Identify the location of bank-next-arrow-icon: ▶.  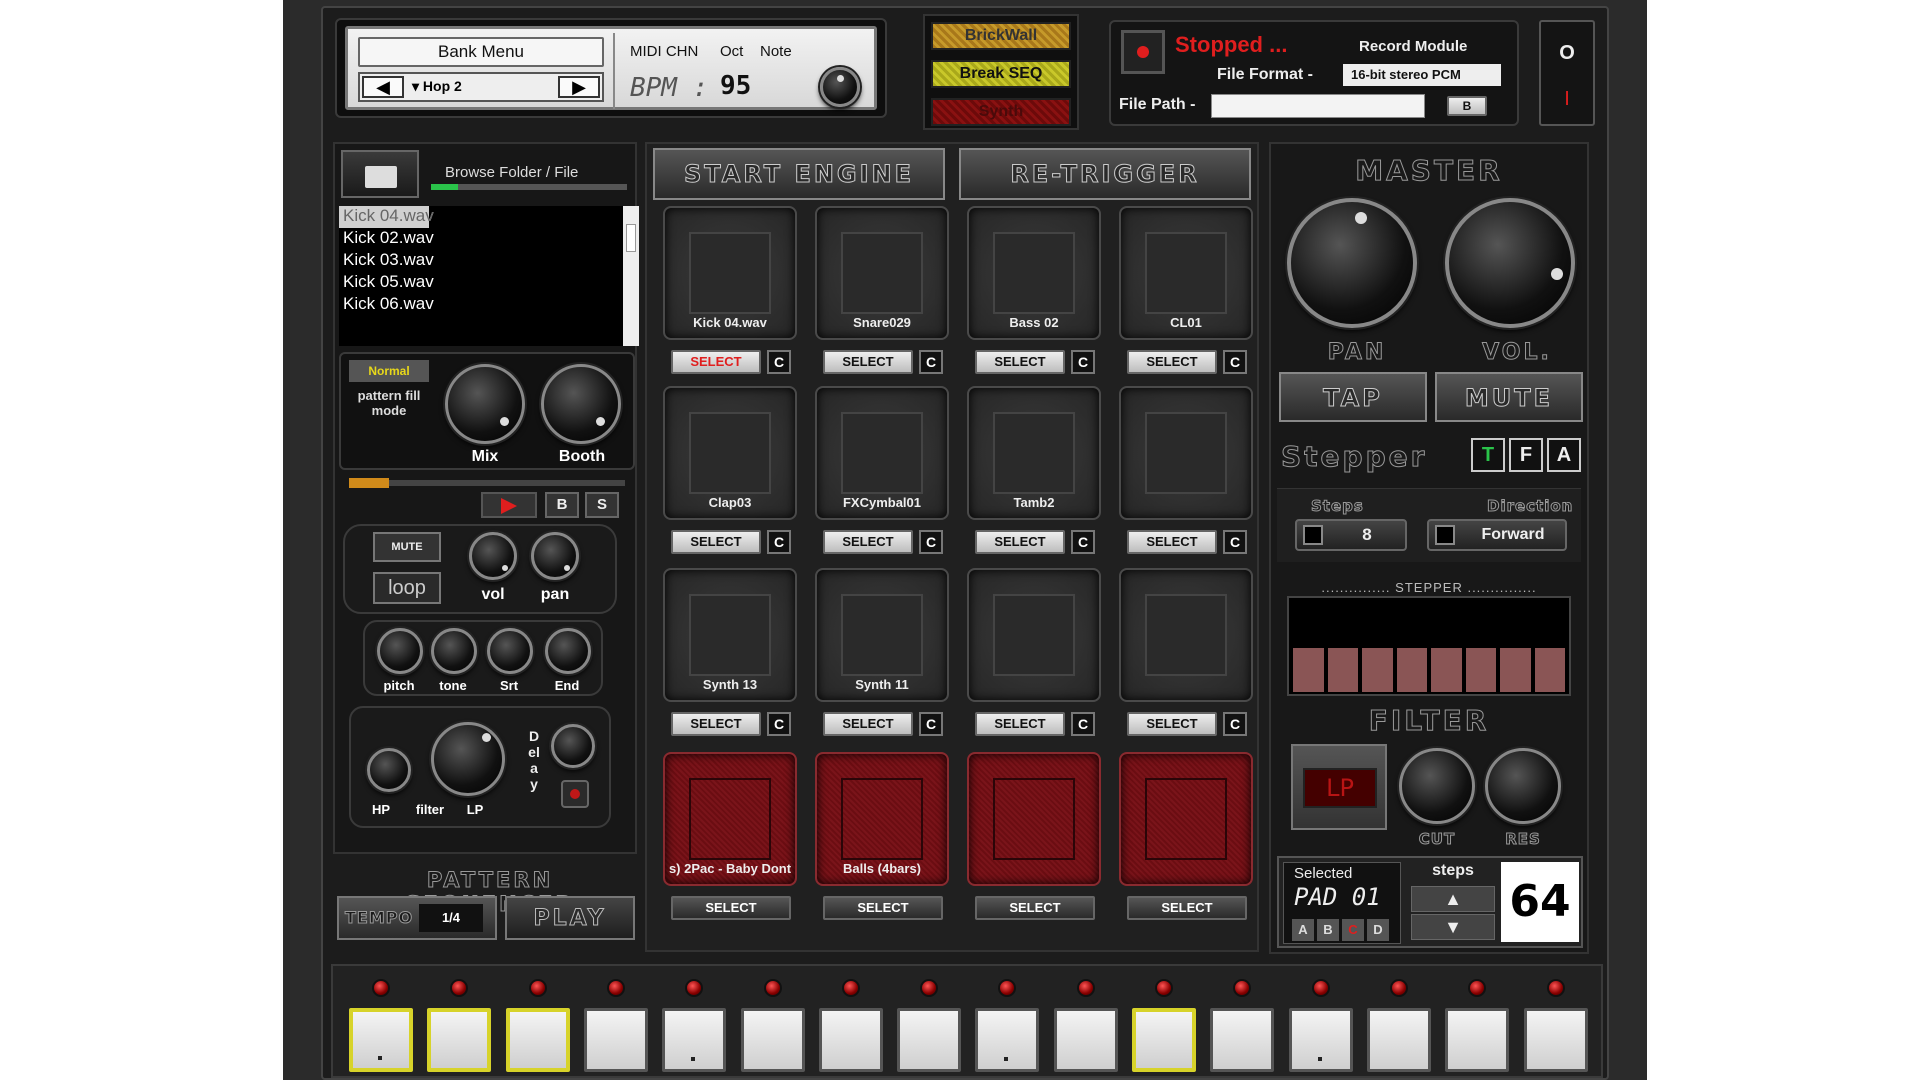
(579, 87).